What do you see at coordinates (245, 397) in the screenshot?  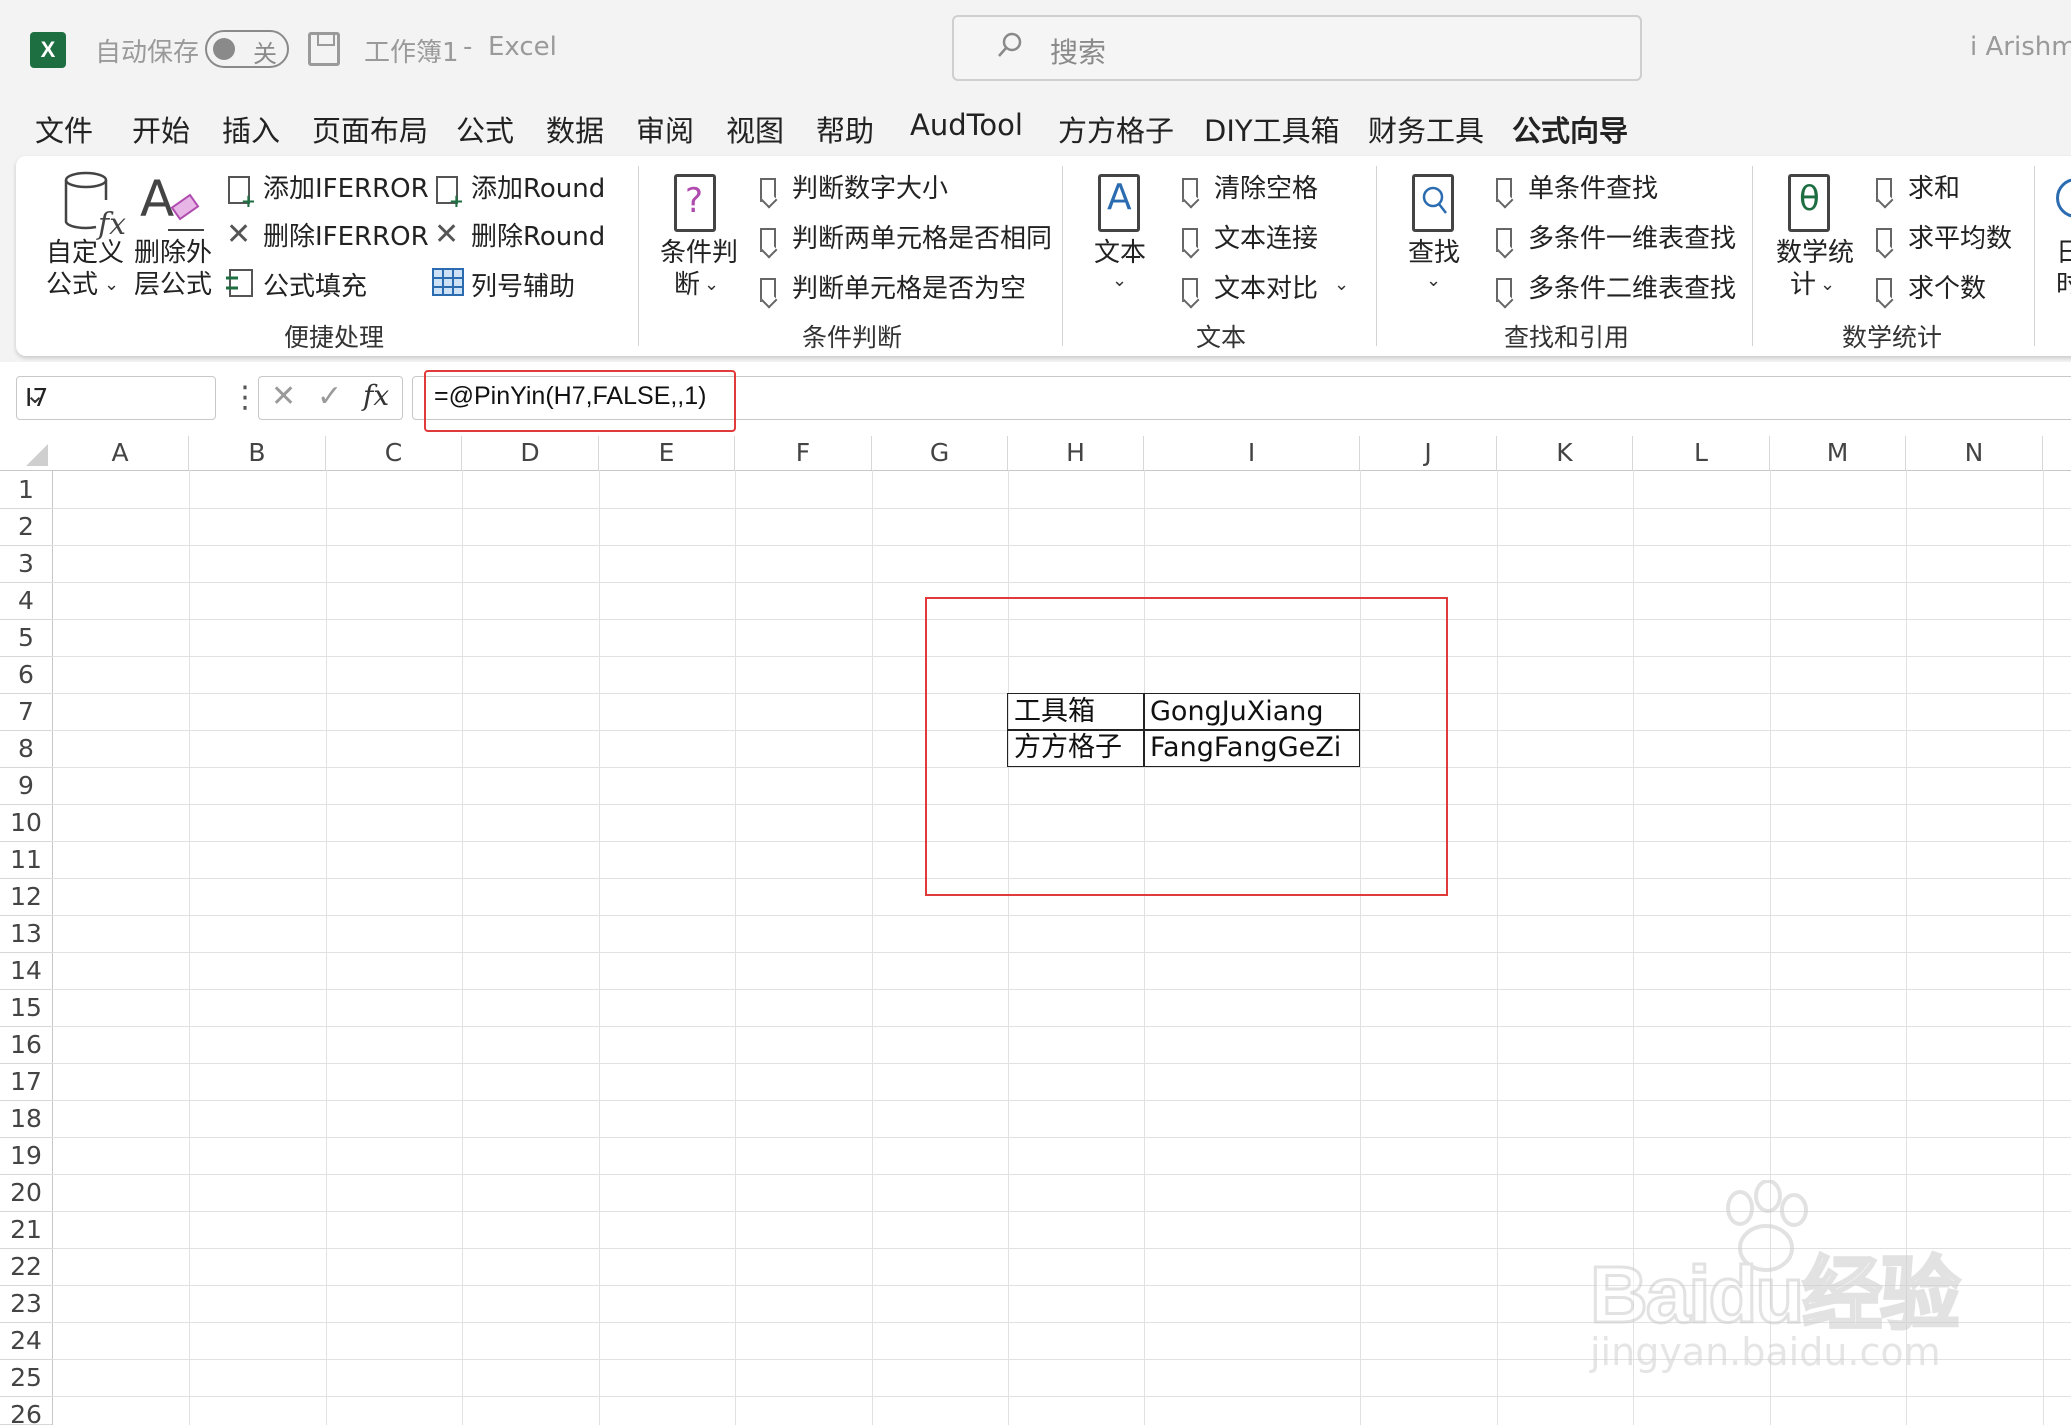 I see `more-options-icon: ⋮` at bounding box center [245, 397].